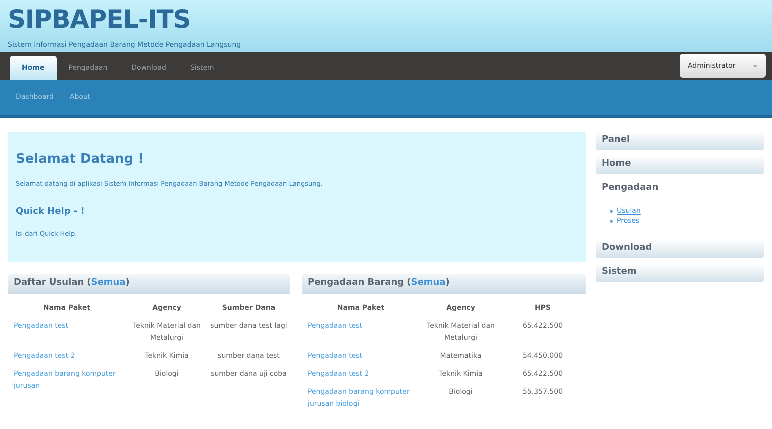 The image size is (772, 429). I want to click on help-heading: Quick Help - !, so click(51, 213).